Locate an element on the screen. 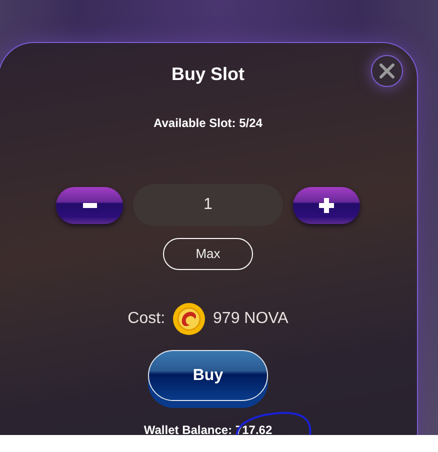 This screenshot has width=438, height=452. coin-icon is located at coordinates (189, 319).